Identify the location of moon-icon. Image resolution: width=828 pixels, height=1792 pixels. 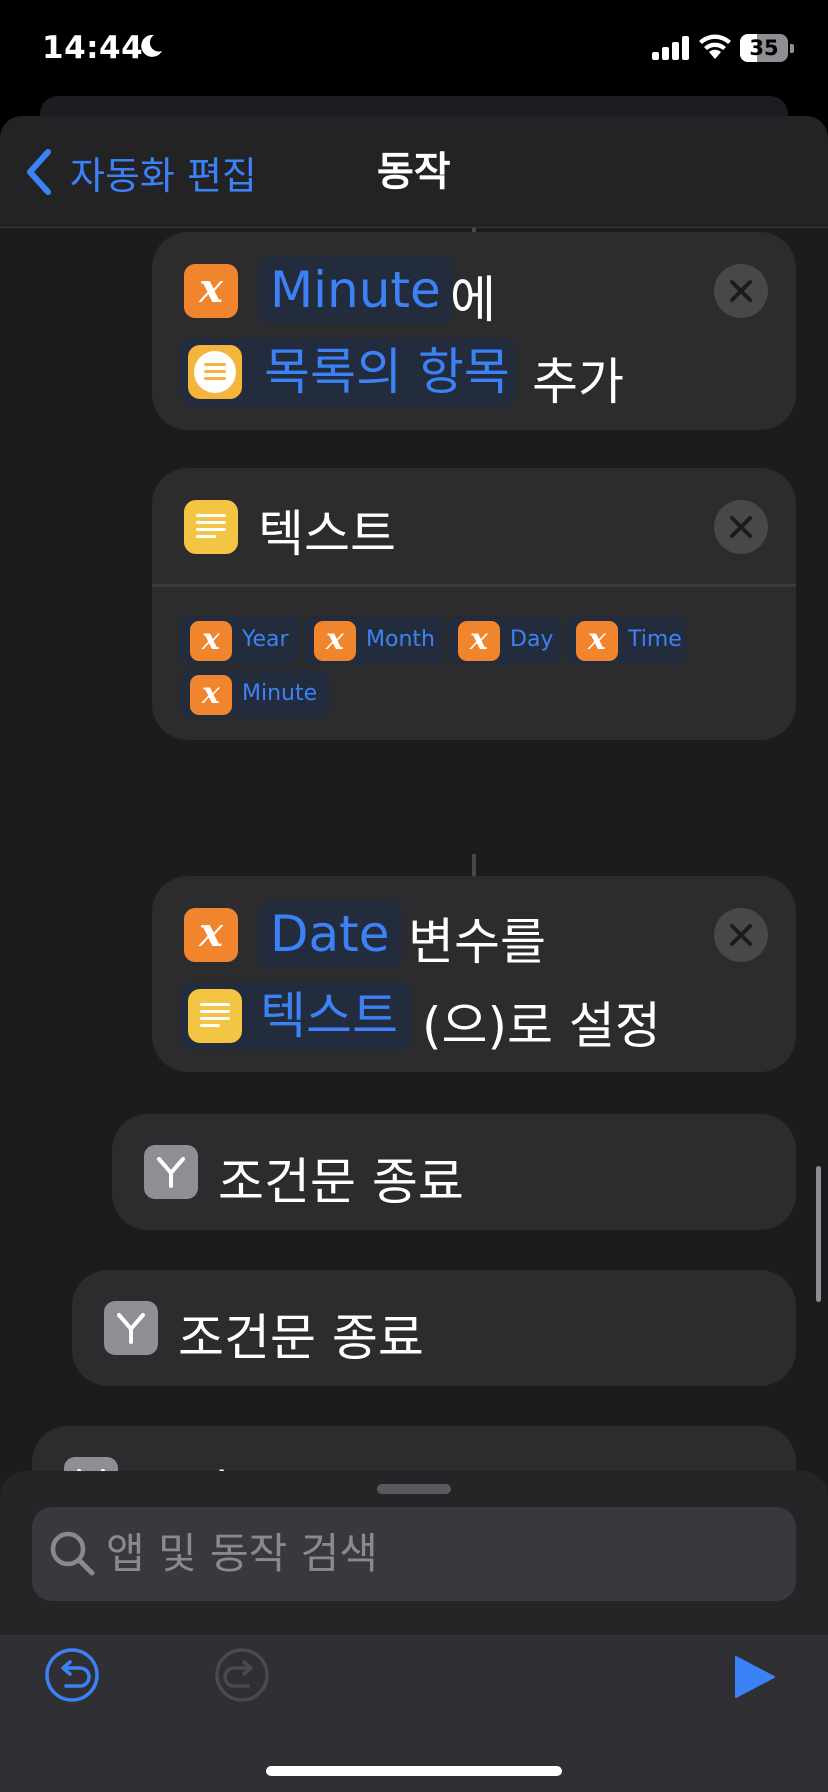
(151, 45).